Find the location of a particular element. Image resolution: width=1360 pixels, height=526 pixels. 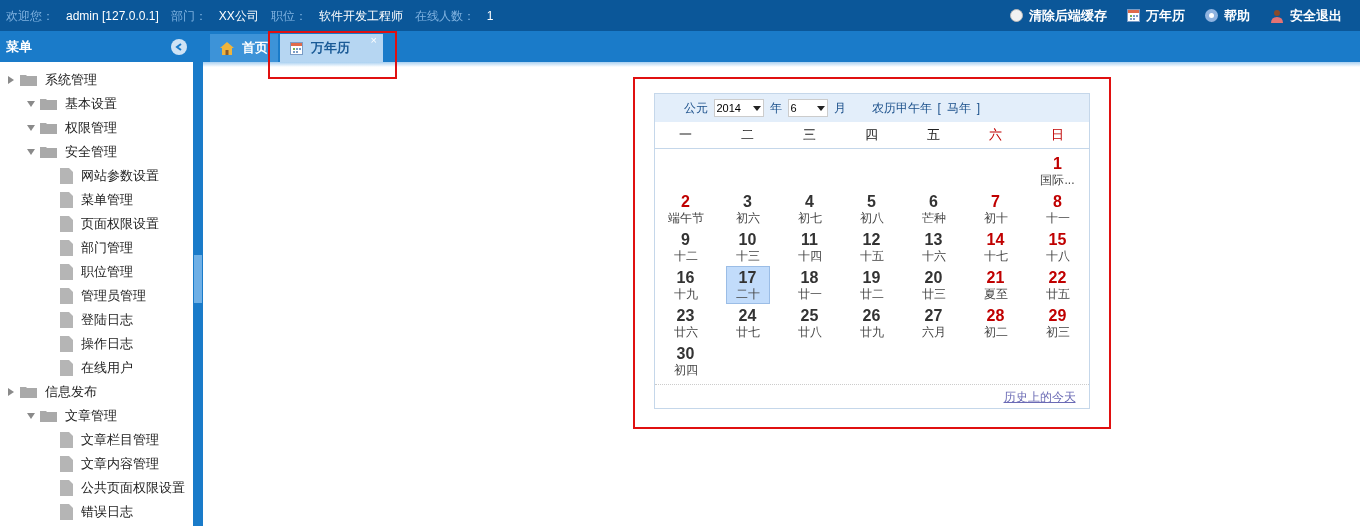

tree-item: 公共页面权限设置 is located at coordinates (133, 488).